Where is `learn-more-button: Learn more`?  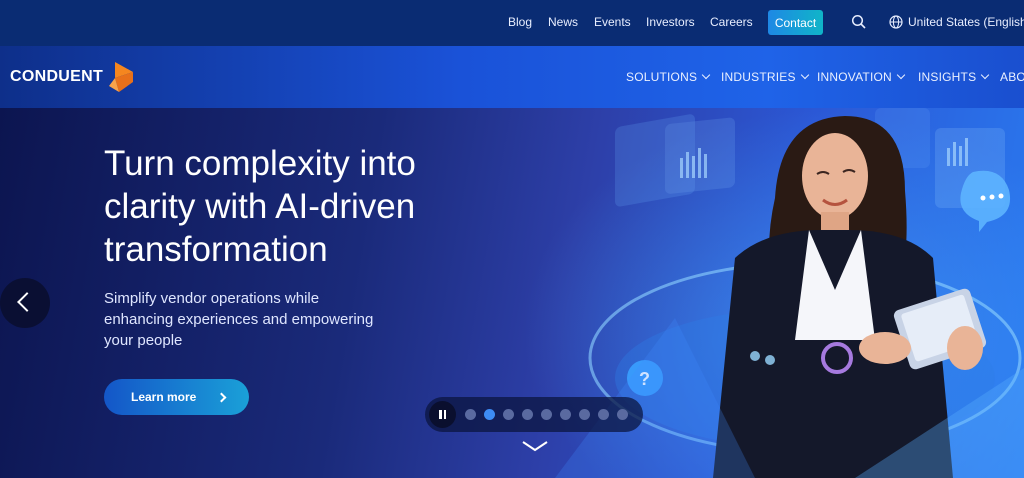 learn-more-button: Learn more is located at coordinates (176, 397).